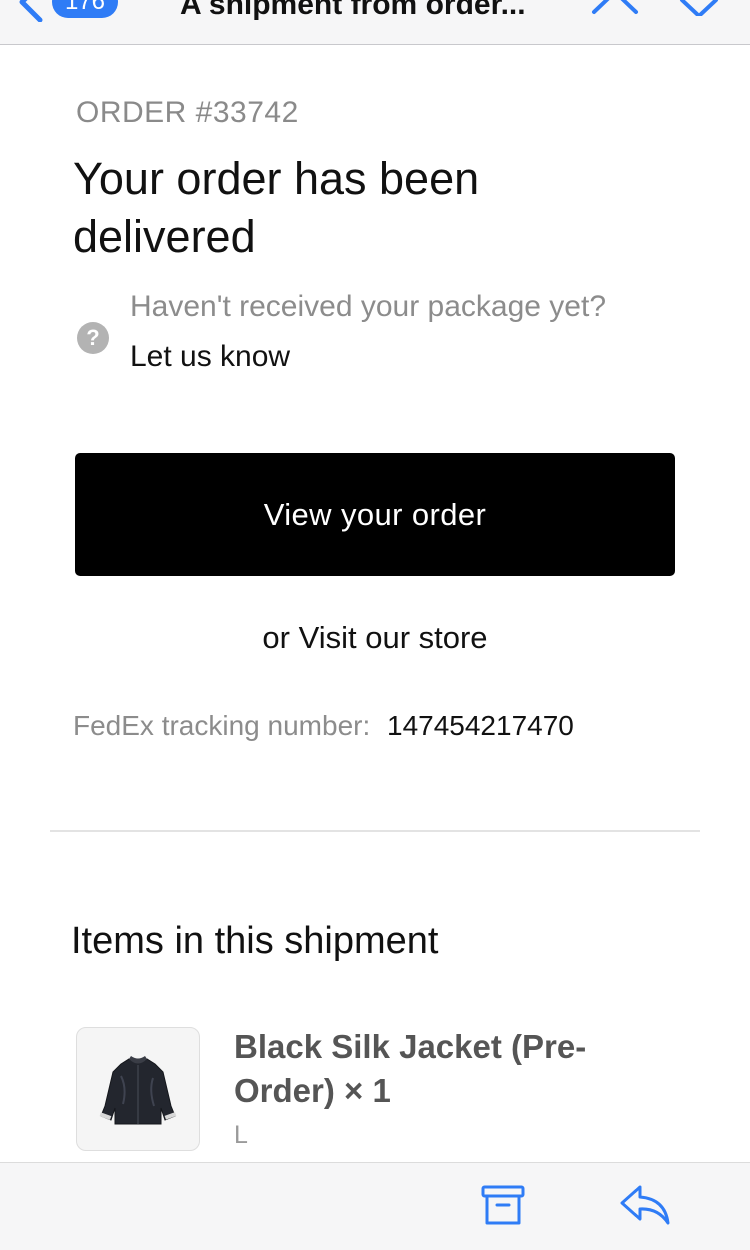 This screenshot has height=1250, width=750. I want to click on tracking-label: FedEx tracking number:, so click(222, 725).